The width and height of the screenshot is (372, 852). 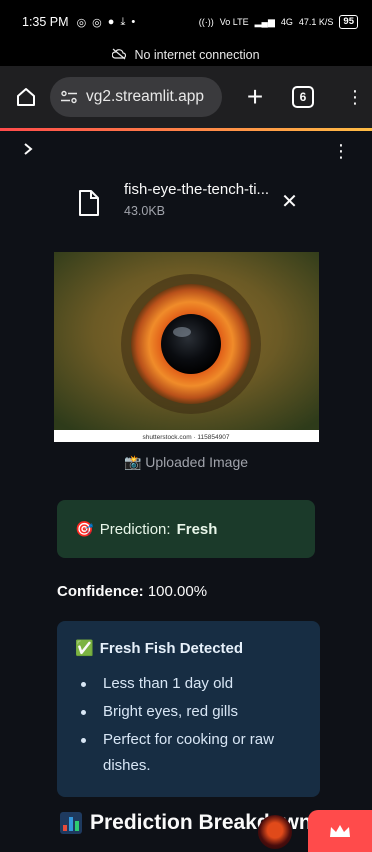 I want to click on confidence-label: Confidence:, so click(x=100, y=591).